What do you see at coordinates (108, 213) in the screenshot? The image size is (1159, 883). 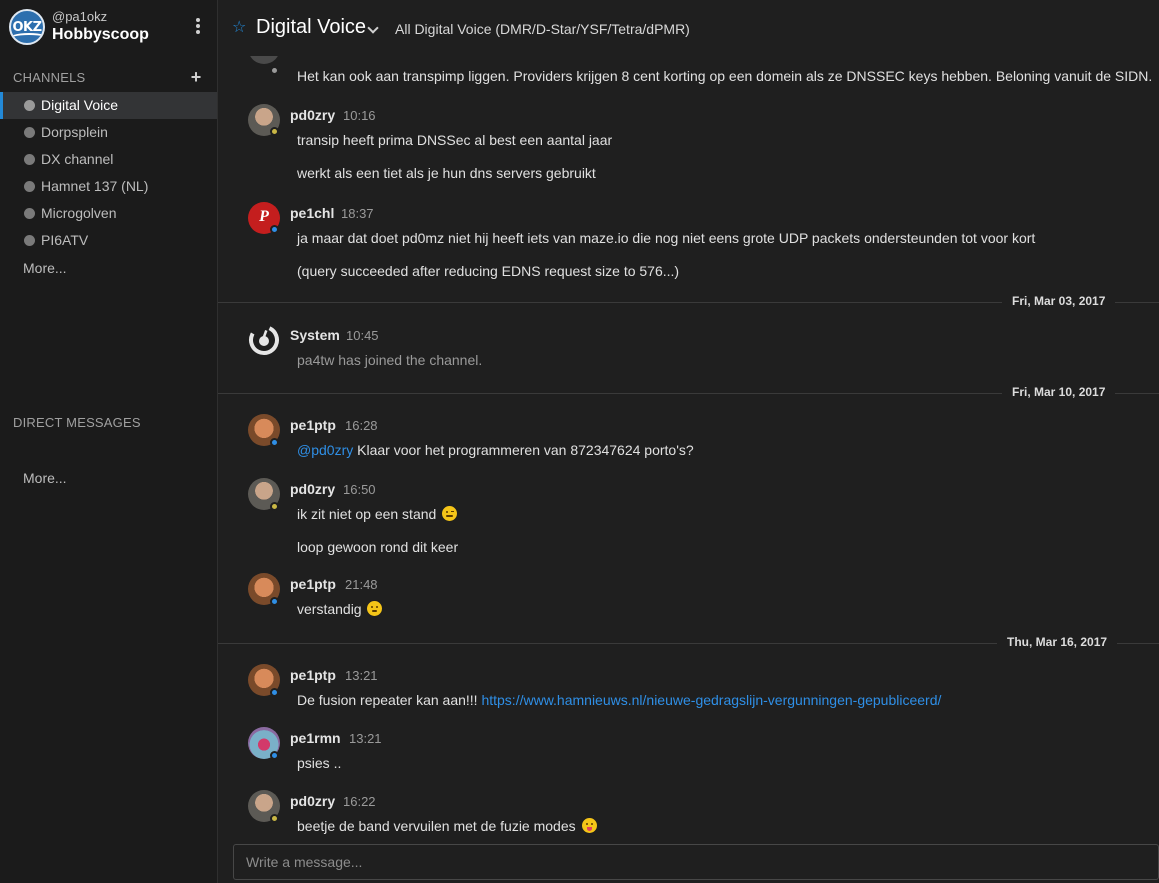 I see `sidebar-item-microgolven: Microgolven` at bounding box center [108, 213].